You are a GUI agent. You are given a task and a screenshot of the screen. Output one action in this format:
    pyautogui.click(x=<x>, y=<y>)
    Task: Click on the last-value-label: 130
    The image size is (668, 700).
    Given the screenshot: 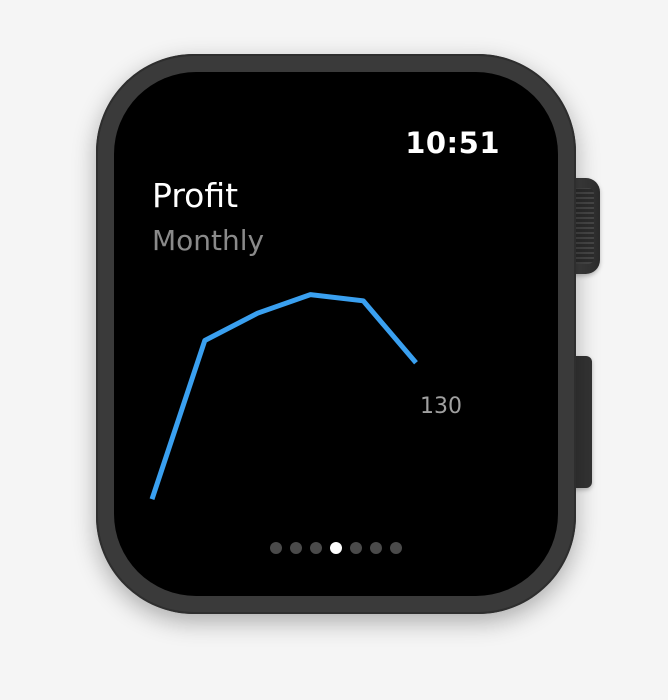 What is the action you would take?
    pyautogui.click(x=441, y=406)
    